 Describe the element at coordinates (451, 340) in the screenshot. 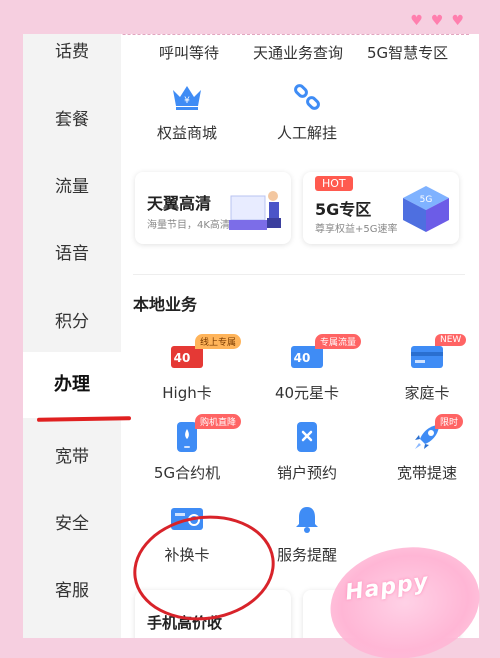

I see `badge-new: NEW` at that location.